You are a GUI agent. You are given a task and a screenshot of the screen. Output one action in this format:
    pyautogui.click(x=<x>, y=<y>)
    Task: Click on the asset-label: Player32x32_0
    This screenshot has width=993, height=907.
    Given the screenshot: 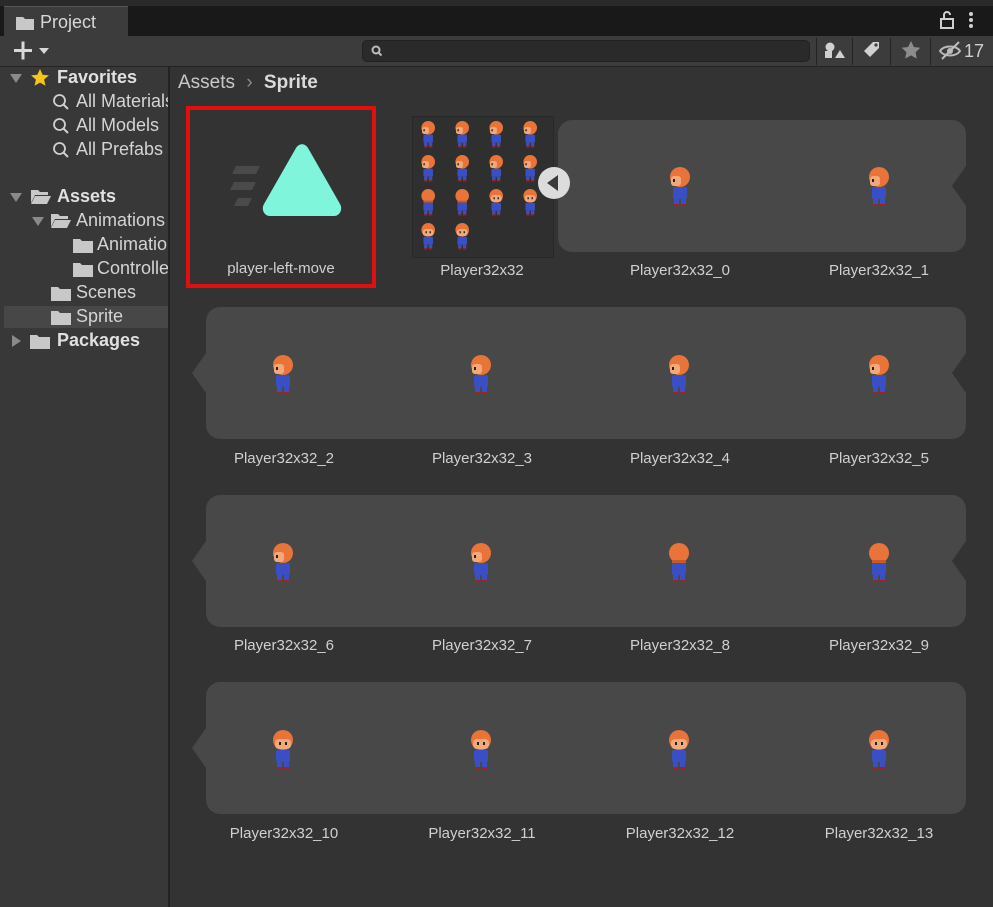 What is the action you would take?
    pyautogui.click(x=680, y=270)
    